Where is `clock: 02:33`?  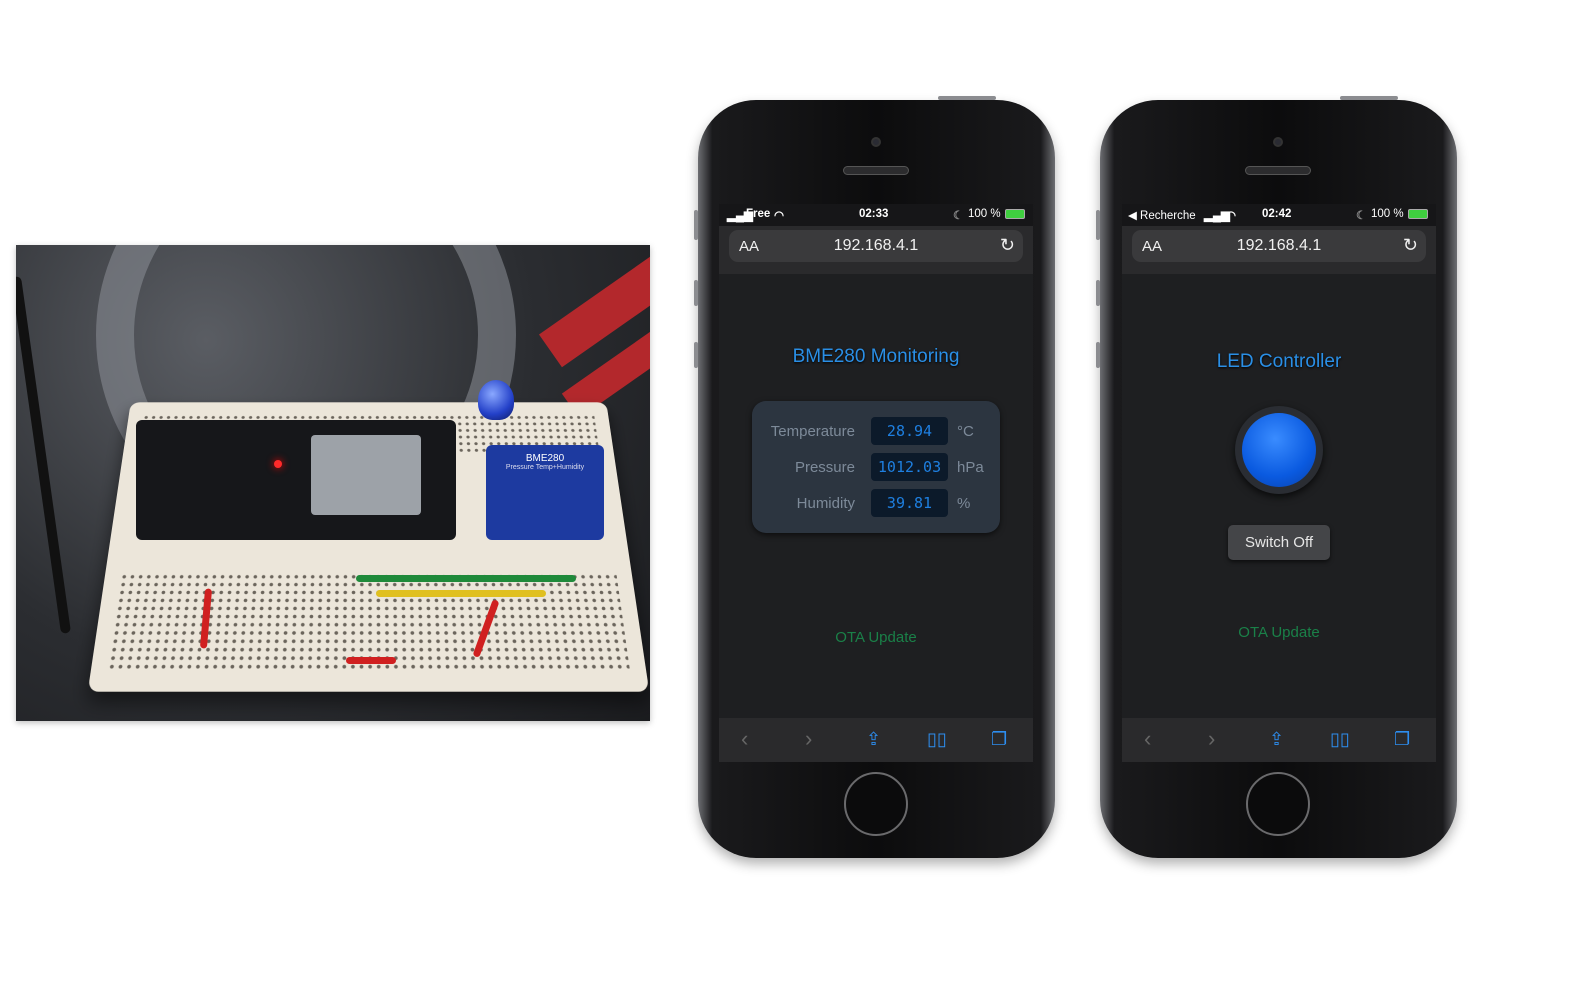 clock: 02:33 is located at coordinates (874, 214).